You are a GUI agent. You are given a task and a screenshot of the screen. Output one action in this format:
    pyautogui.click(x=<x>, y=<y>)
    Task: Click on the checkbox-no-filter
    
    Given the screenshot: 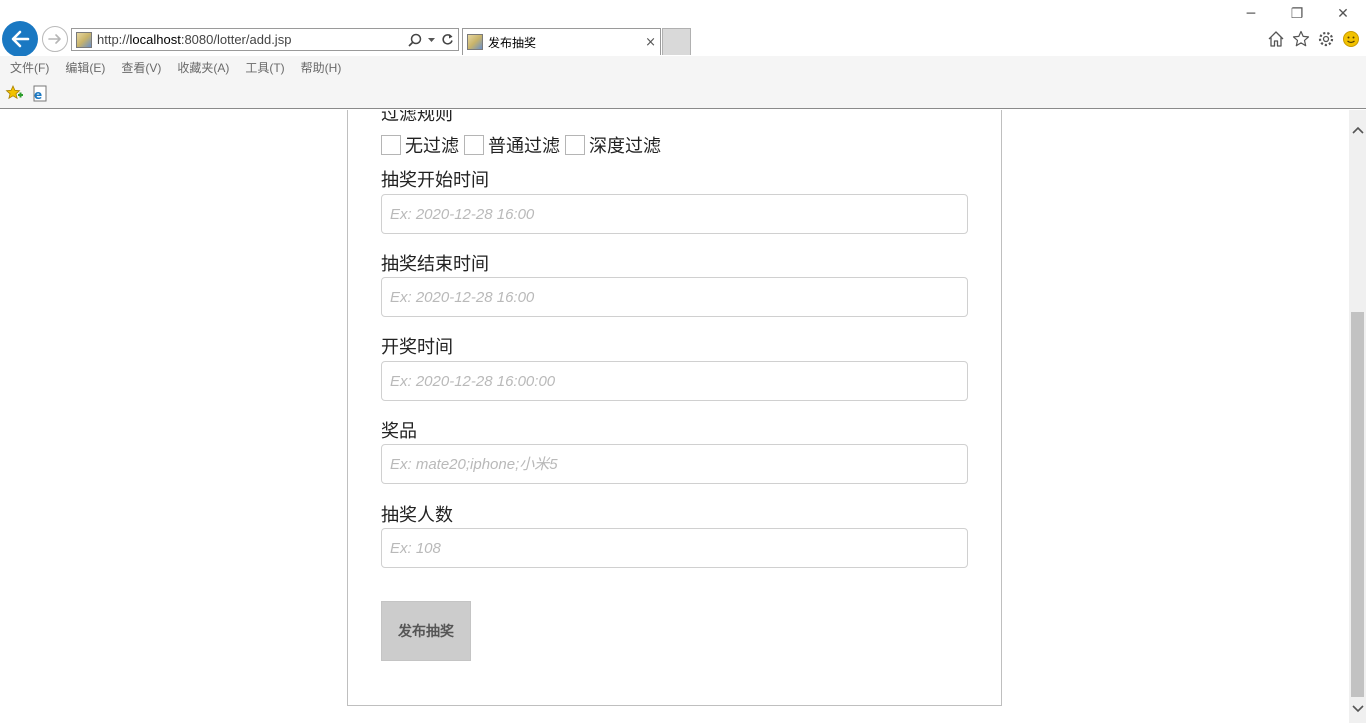 What is the action you would take?
    pyautogui.click(x=391, y=145)
    